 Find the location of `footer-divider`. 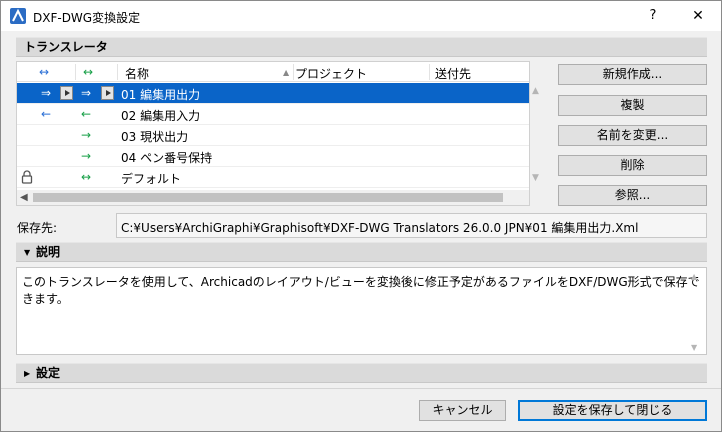

footer-divider is located at coordinates (361, 388).